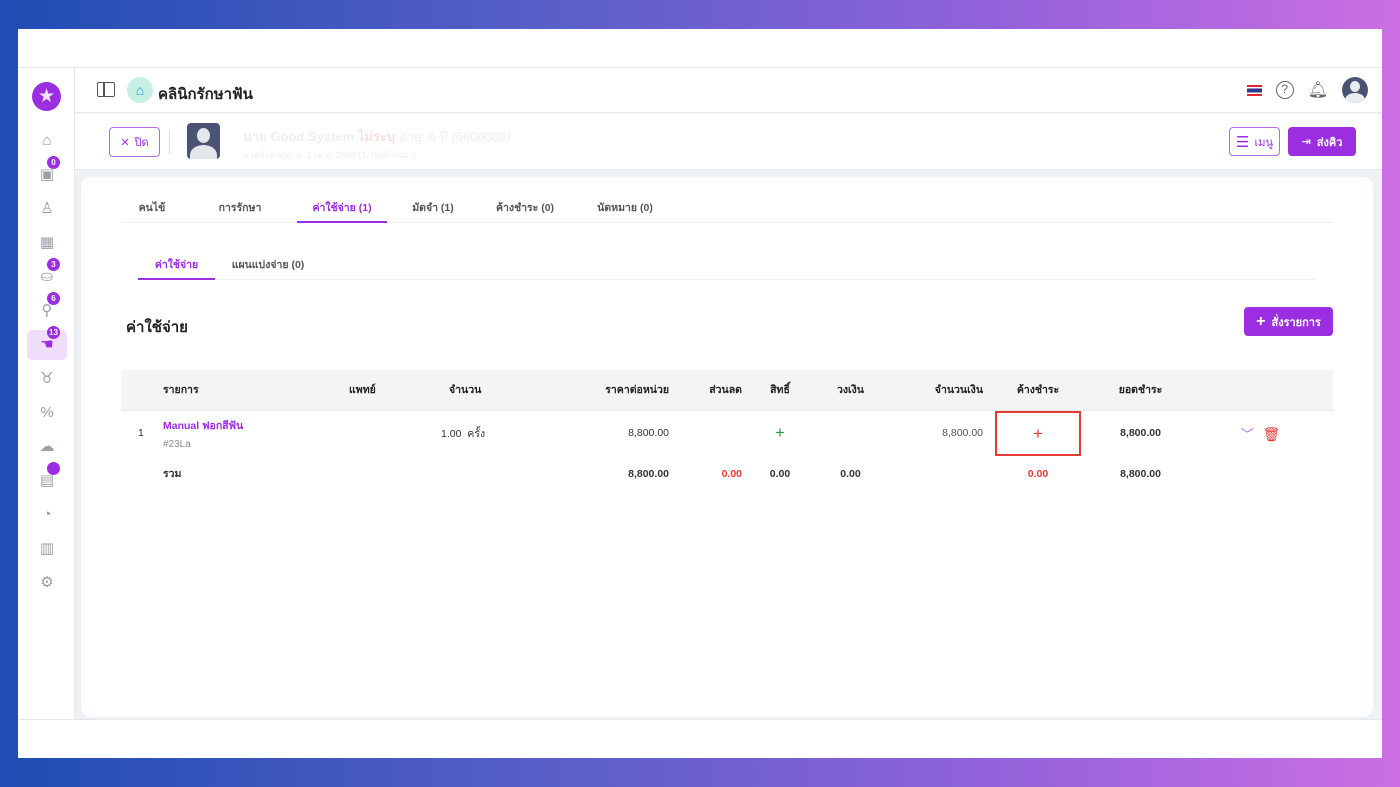  I want to click on sidebar-item-treatment: ⛀ 3, so click(47, 275).